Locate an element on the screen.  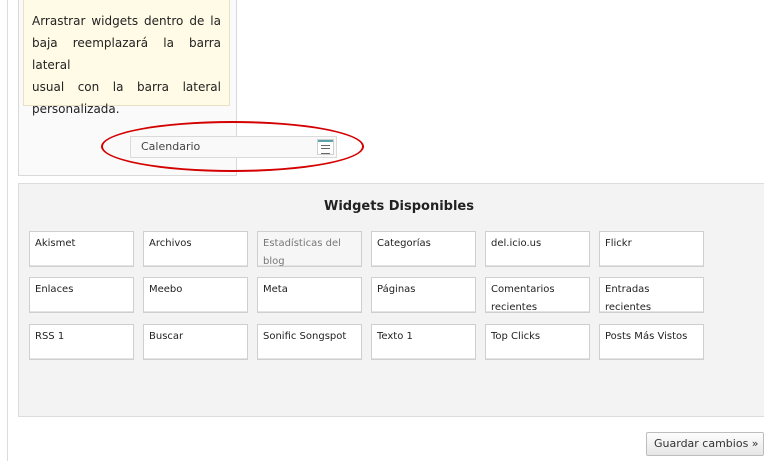
hint-text-line: personalizada. is located at coordinates (76, 109).